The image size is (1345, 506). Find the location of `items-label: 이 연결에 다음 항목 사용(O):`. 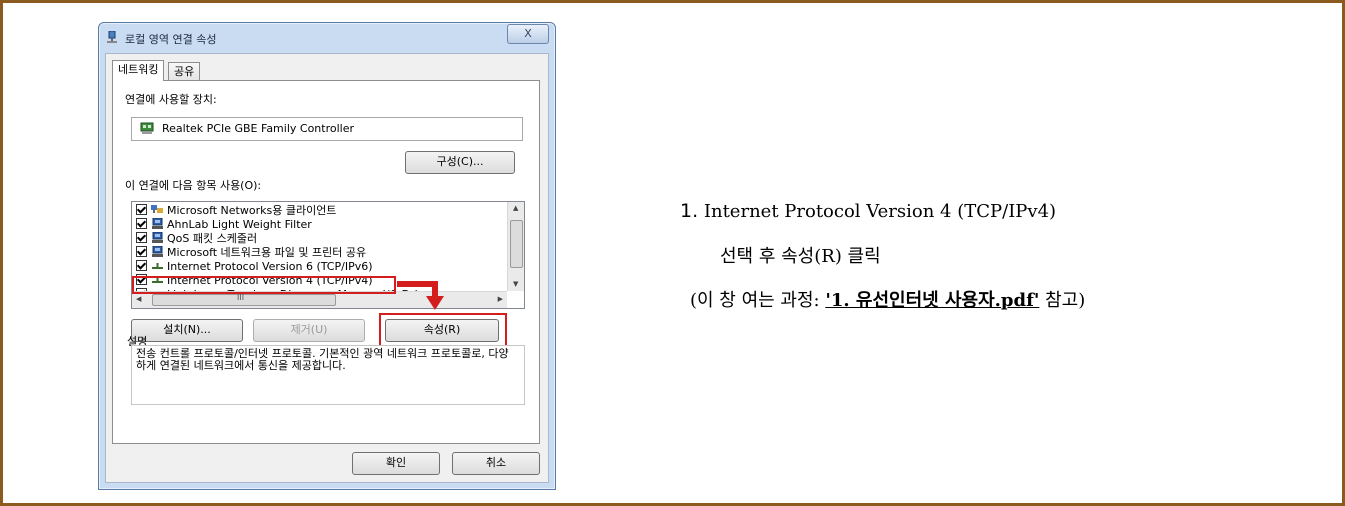

items-label: 이 연결에 다음 항목 사용(O): is located at coordinates (193, 185).